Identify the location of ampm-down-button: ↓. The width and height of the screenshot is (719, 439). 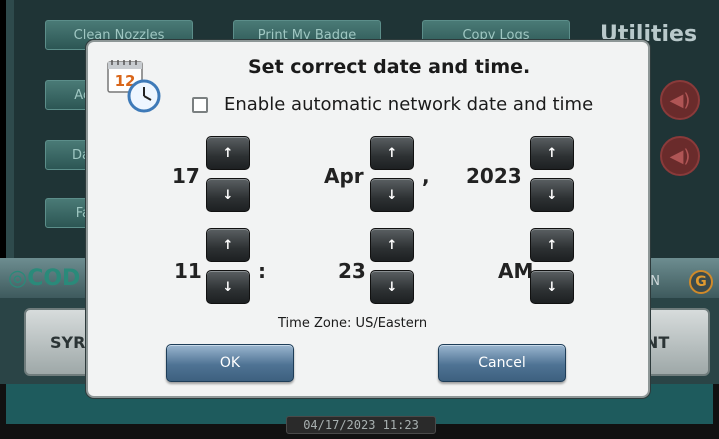
(552, 287).